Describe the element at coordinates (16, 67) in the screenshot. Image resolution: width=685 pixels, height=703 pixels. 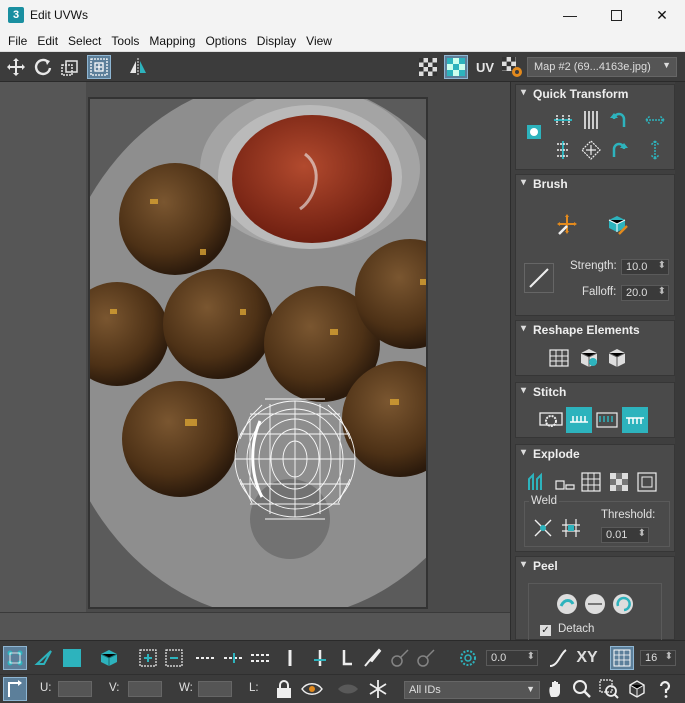
I see `move-tool-button` at that location.